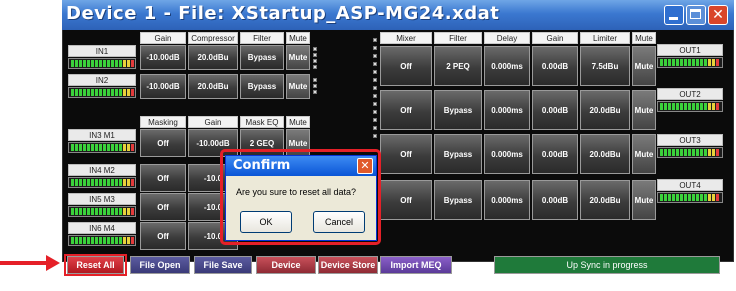  I want to click on in2-filter-button: Bypass, so click(262, 86).